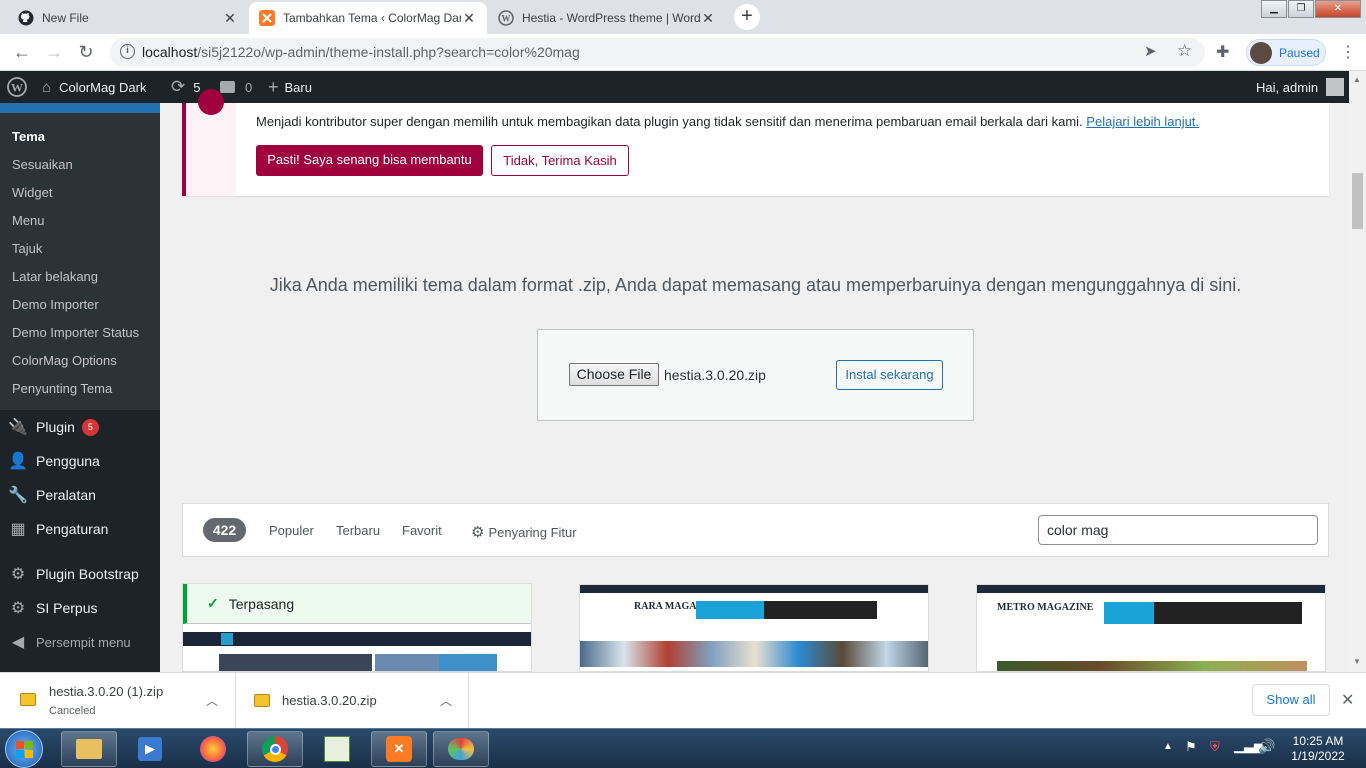 The width and height of the screenshot is (1366, 768). Describe the element at coordinates (42, 164) in the screenshot. I see `submenu-sesuaikan: Sesuaikan` at that location.